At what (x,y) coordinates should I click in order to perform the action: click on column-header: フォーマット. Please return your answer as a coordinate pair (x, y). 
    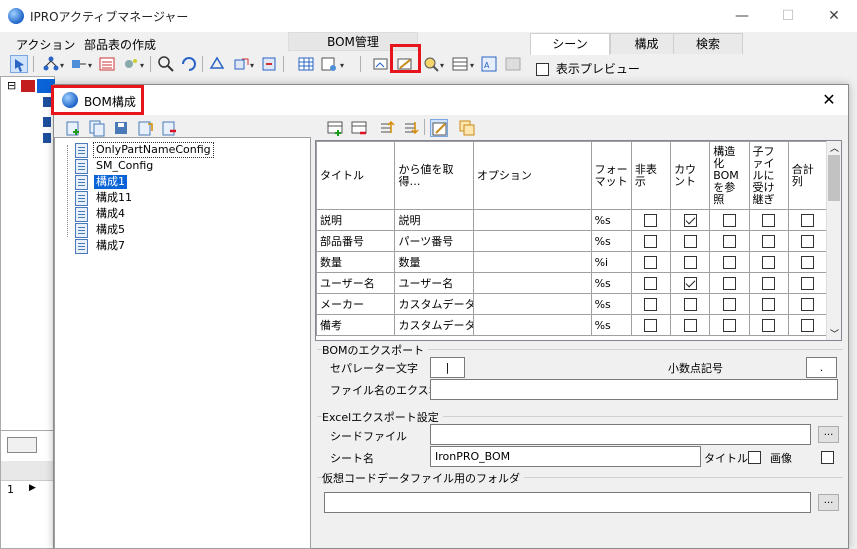
    Looking at the image, I should click on (611, 175).